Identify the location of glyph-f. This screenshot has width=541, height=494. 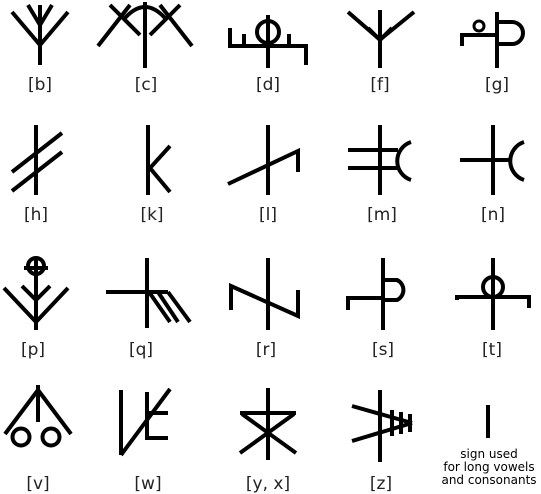
(381, 39).